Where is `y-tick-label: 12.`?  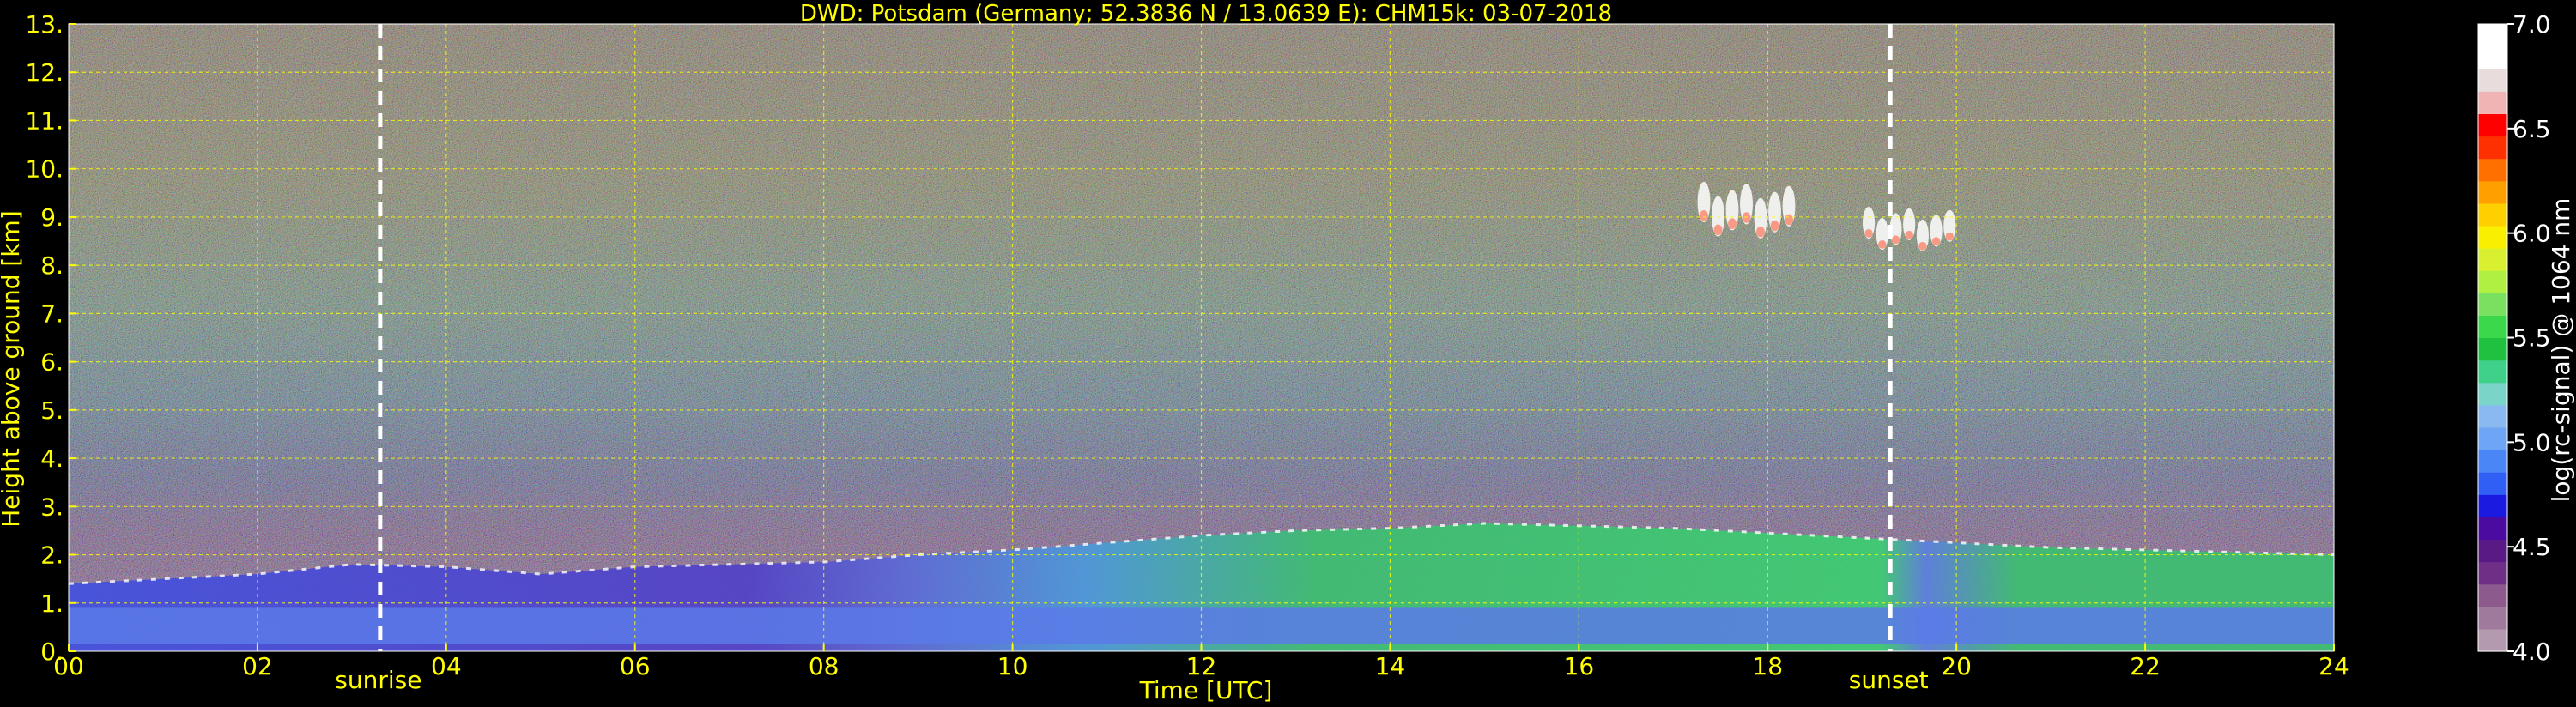
y-tick-label: 12. is located at coordinates (44, 72).